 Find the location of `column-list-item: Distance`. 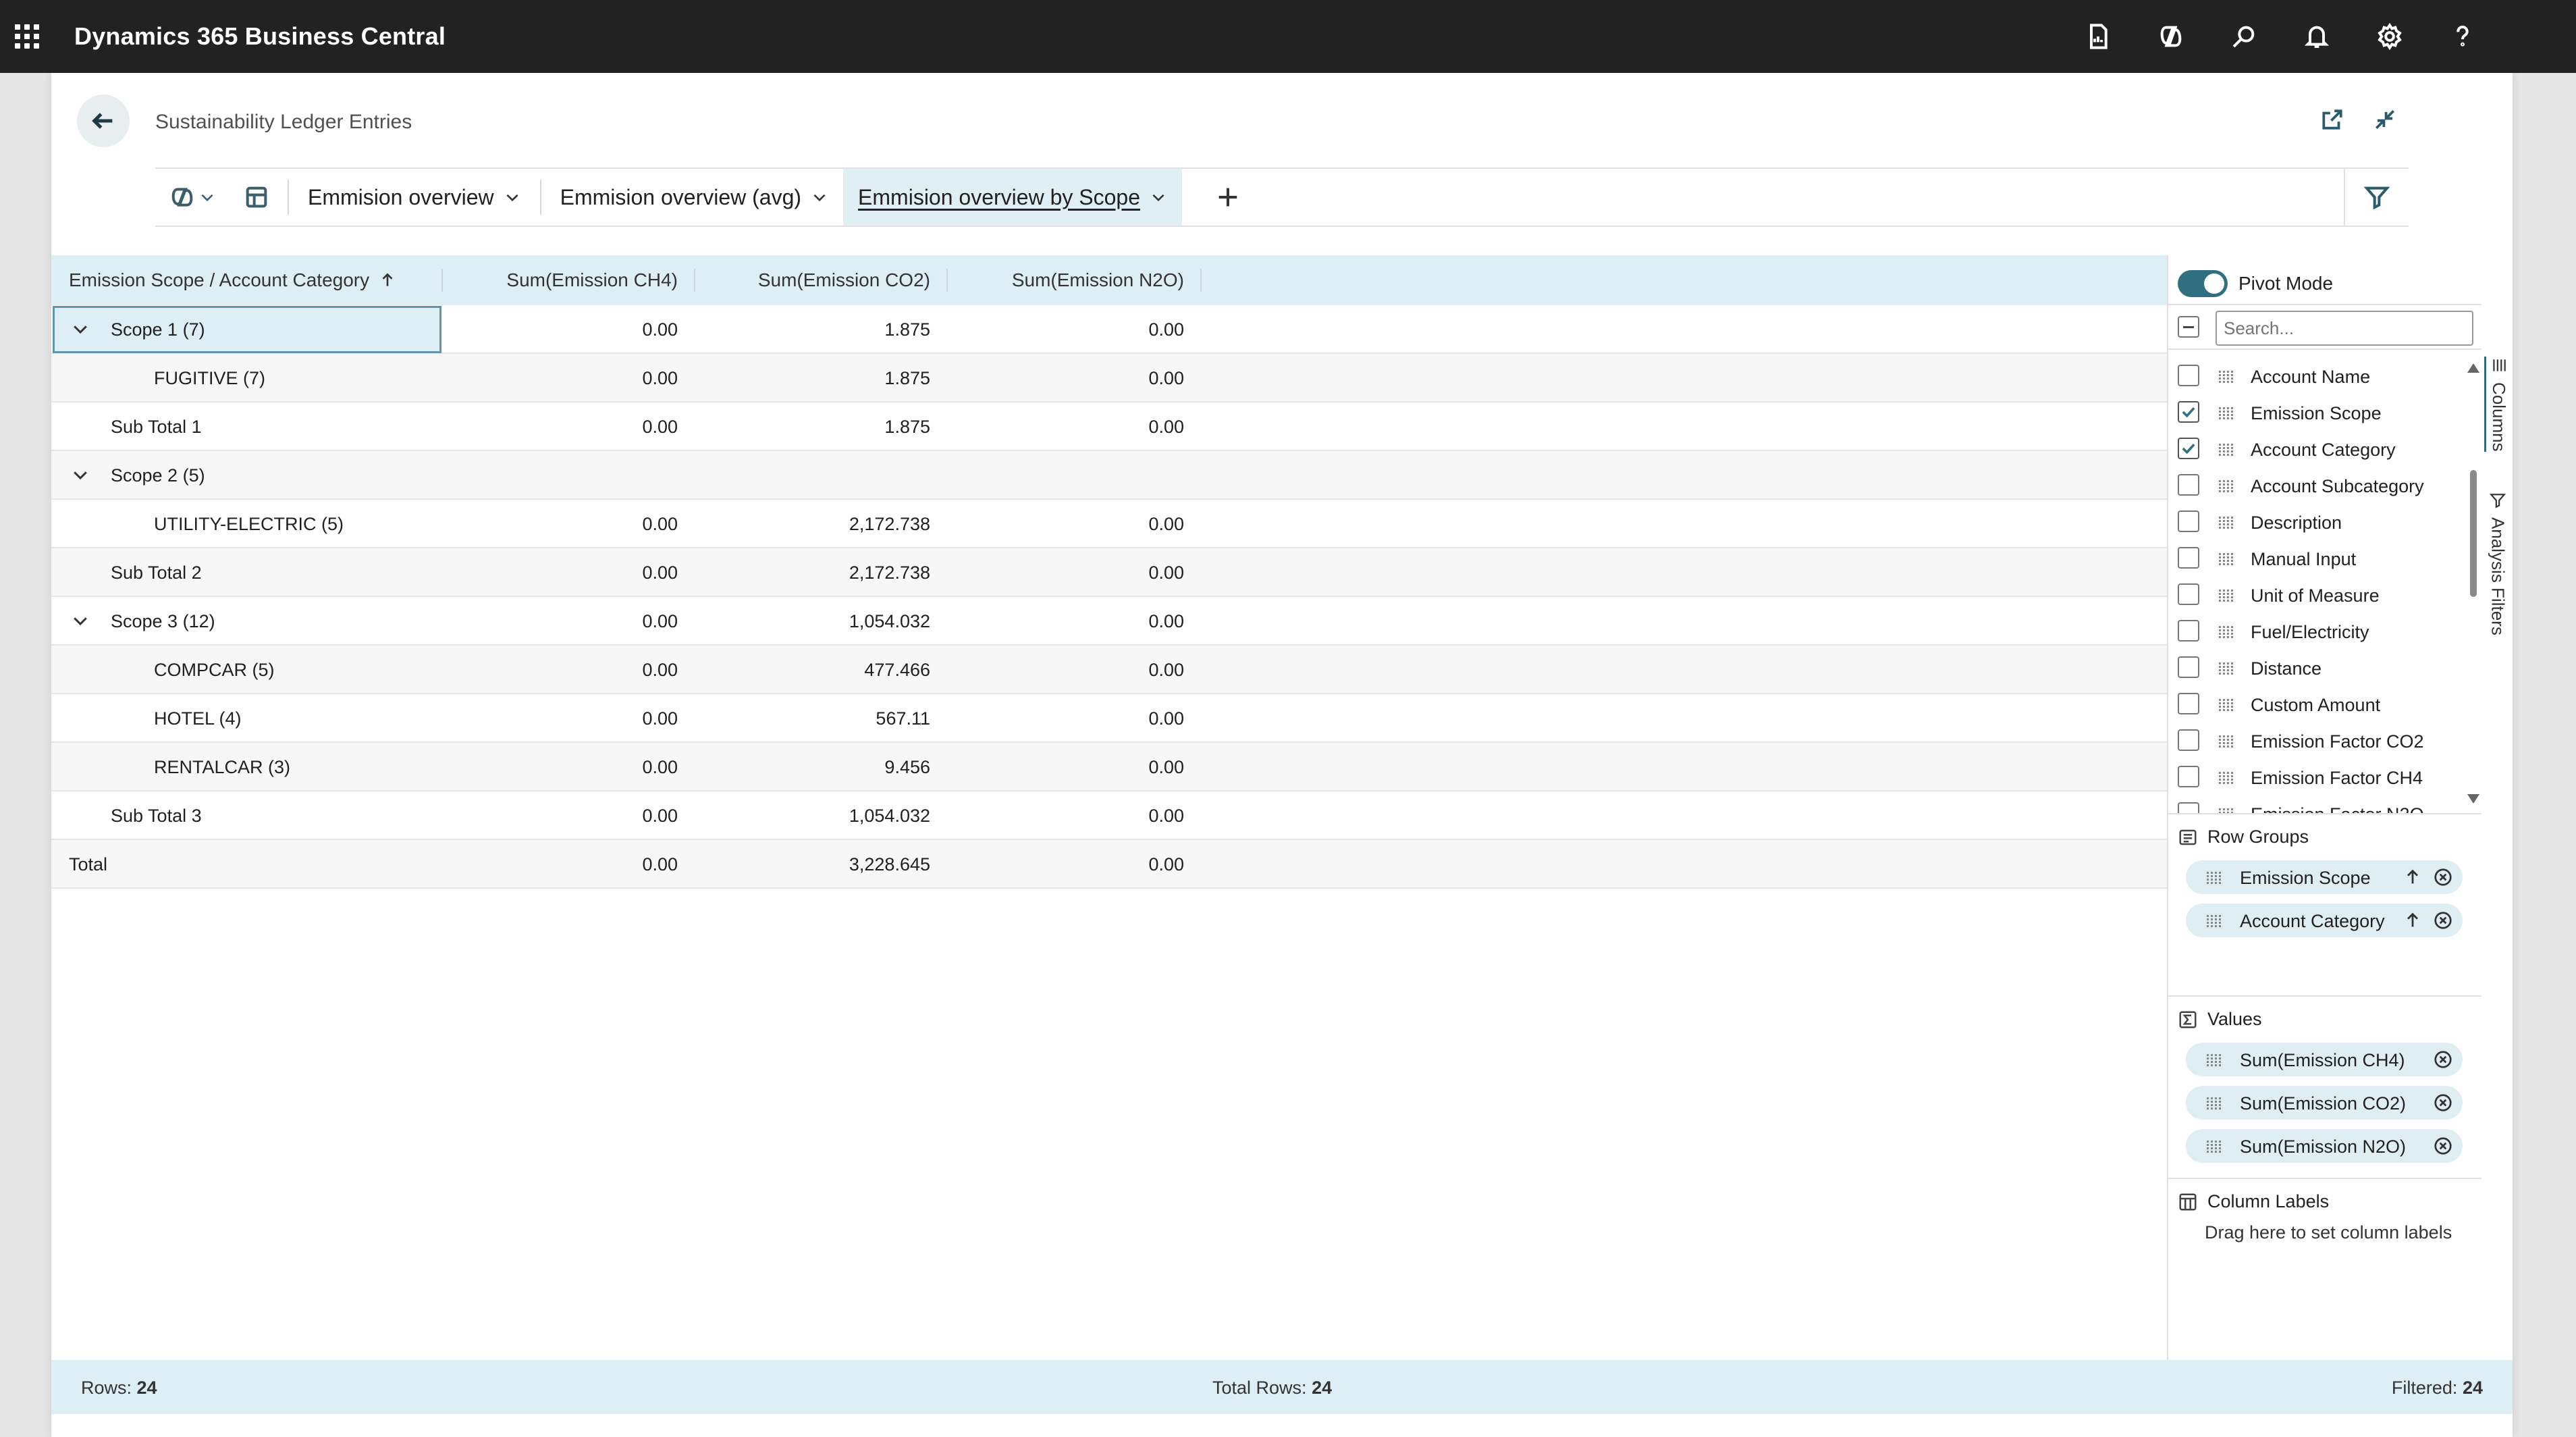

column-list-item: Distance is located at coordinates (2316, 668).